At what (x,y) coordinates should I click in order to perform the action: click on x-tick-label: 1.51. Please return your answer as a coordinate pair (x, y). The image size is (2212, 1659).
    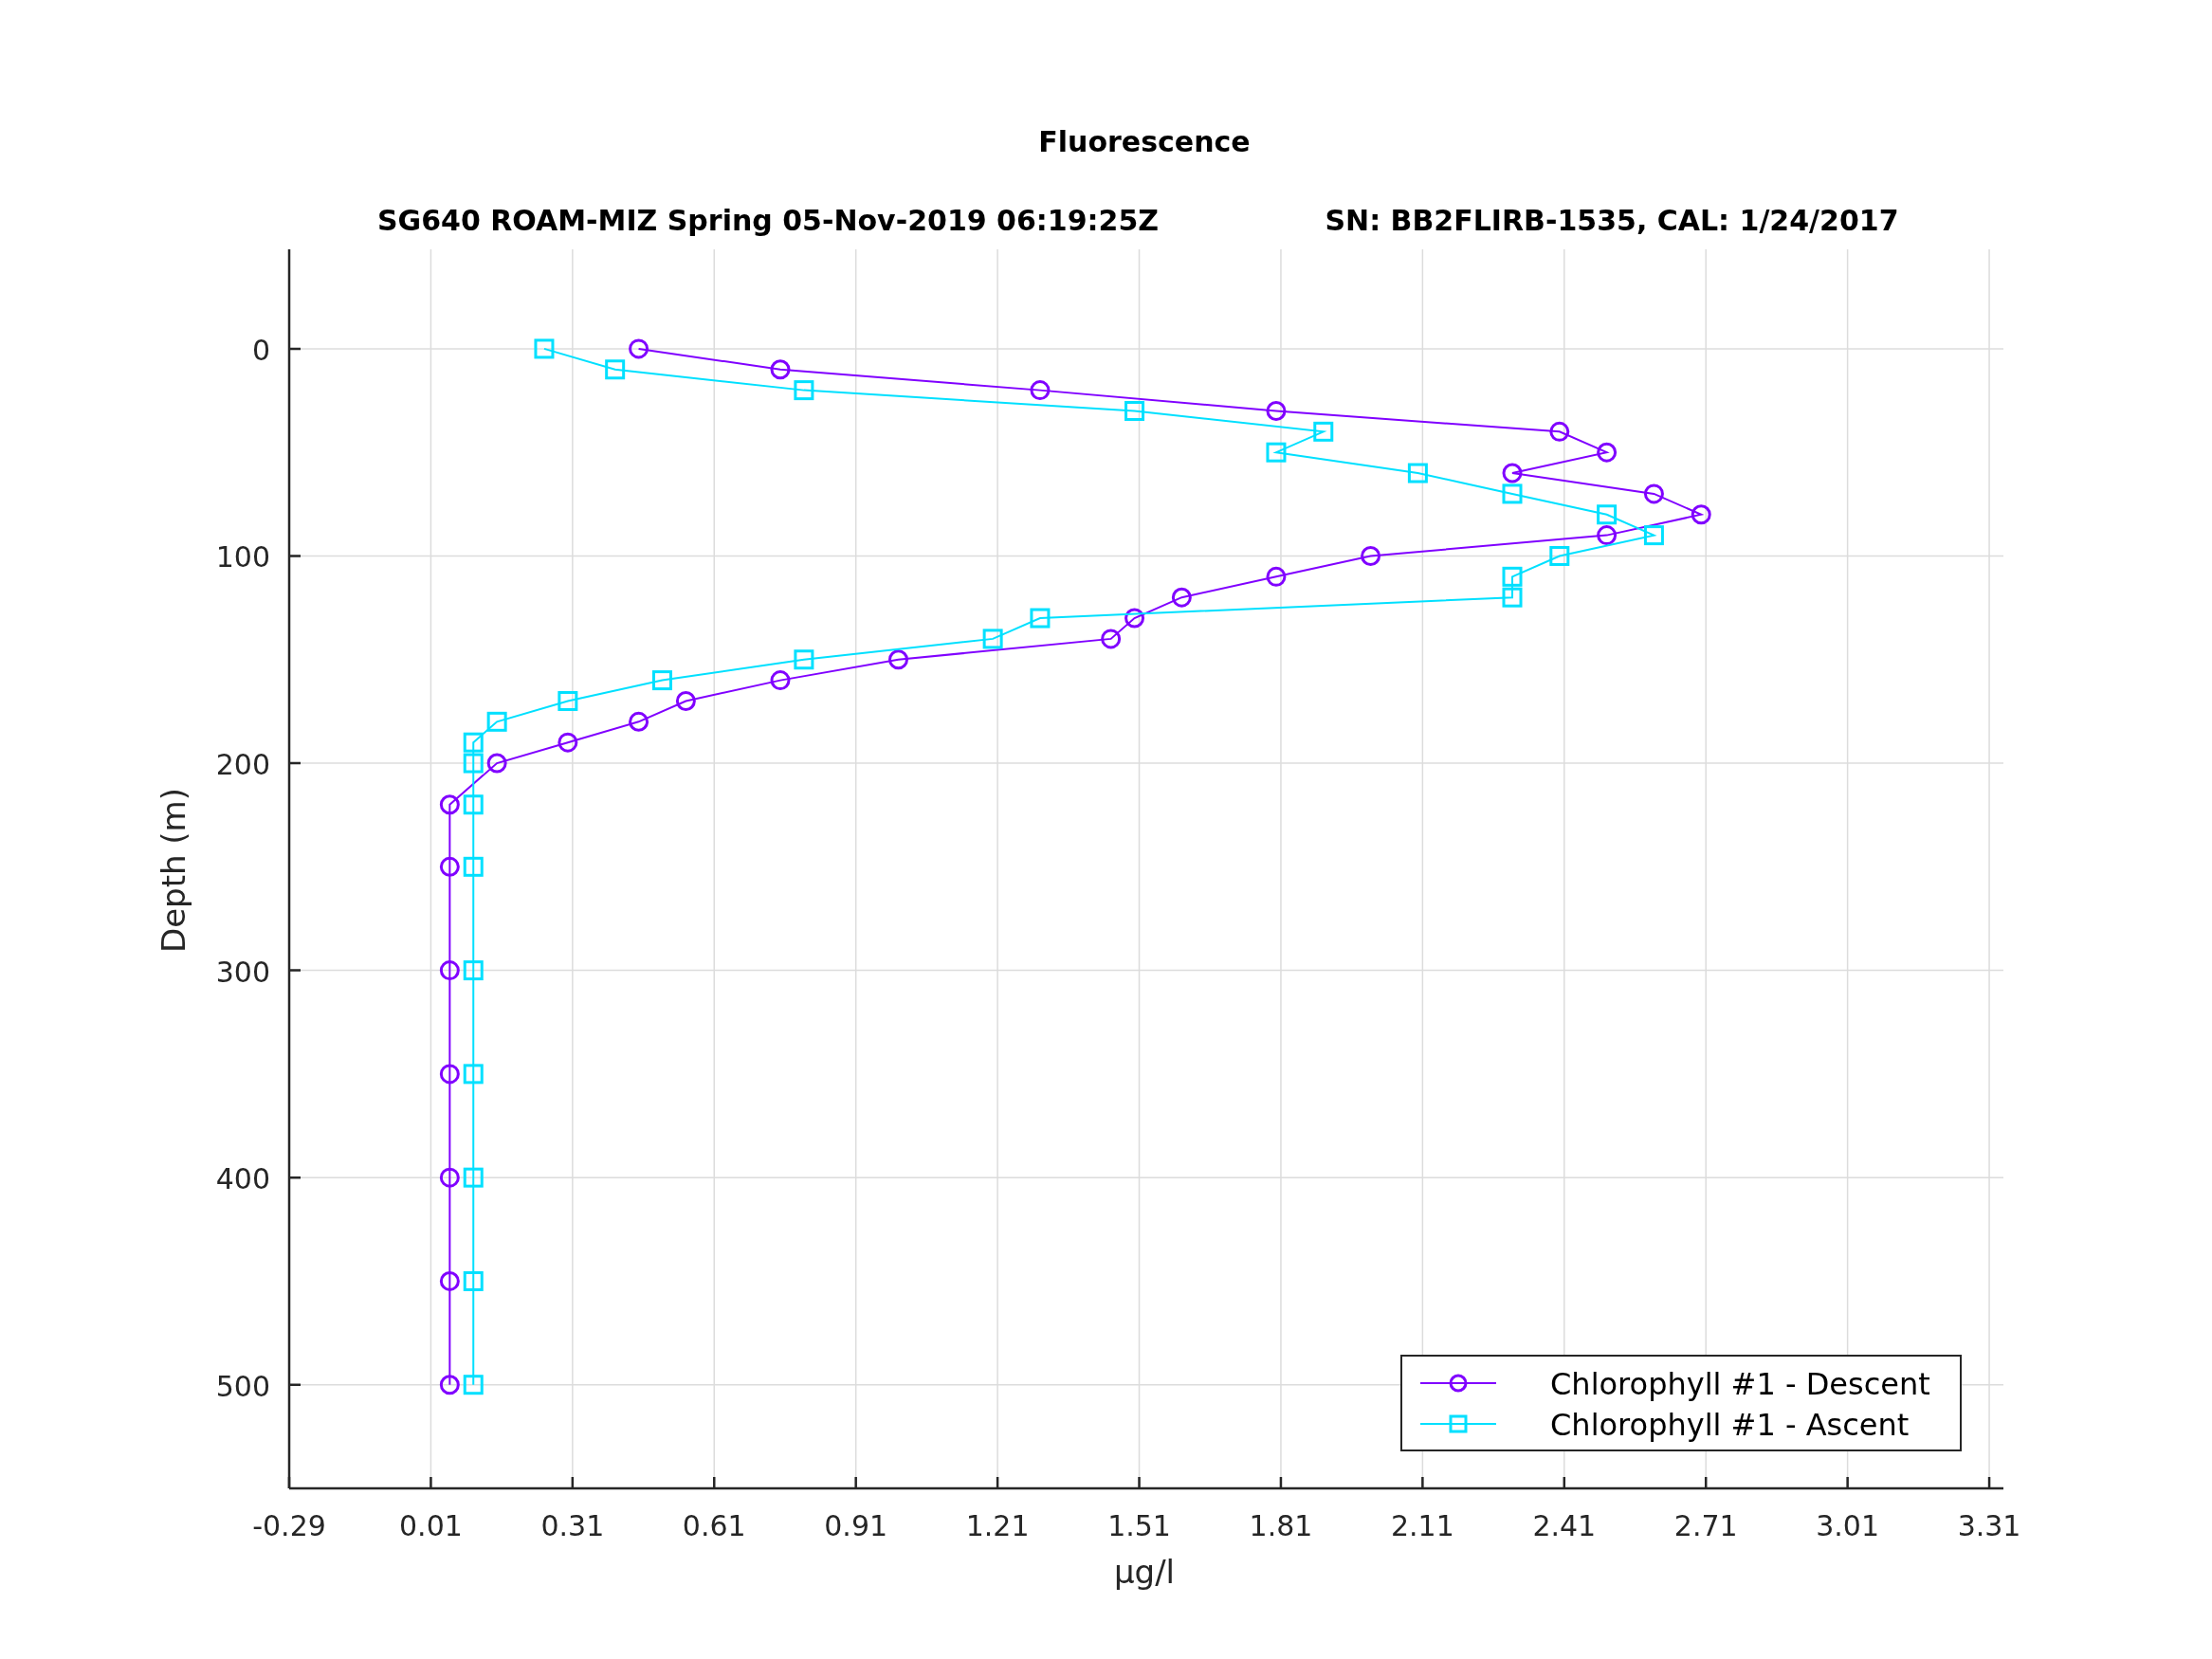
    Looking at the image, I should click on (1139, 1525).